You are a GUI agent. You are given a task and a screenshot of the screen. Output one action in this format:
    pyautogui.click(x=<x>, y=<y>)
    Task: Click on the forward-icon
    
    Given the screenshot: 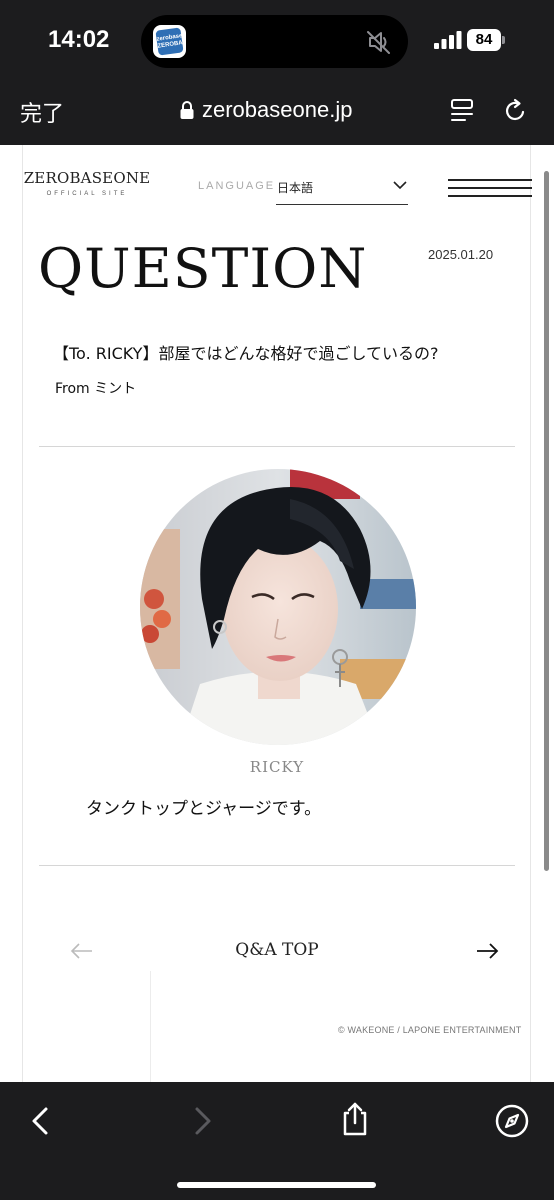 What is the action you would take?
    pyautogui.click(x=201, y=1121)
    